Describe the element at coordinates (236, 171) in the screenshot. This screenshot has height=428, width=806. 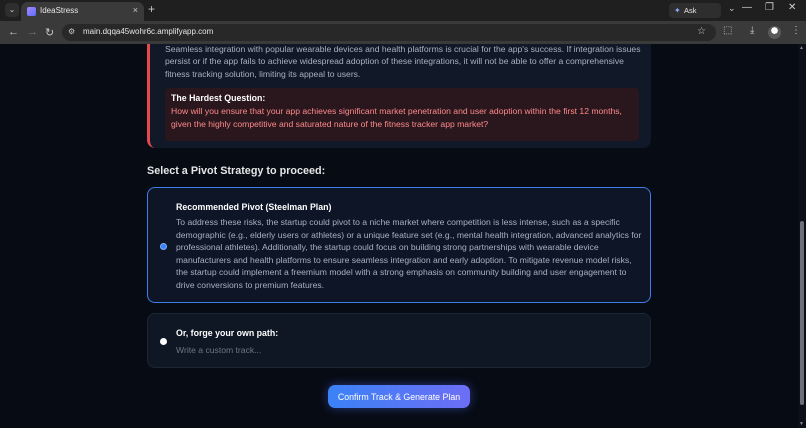
I see `pivot-heading: Select a Pivot Strategy to proceed:` at that location.